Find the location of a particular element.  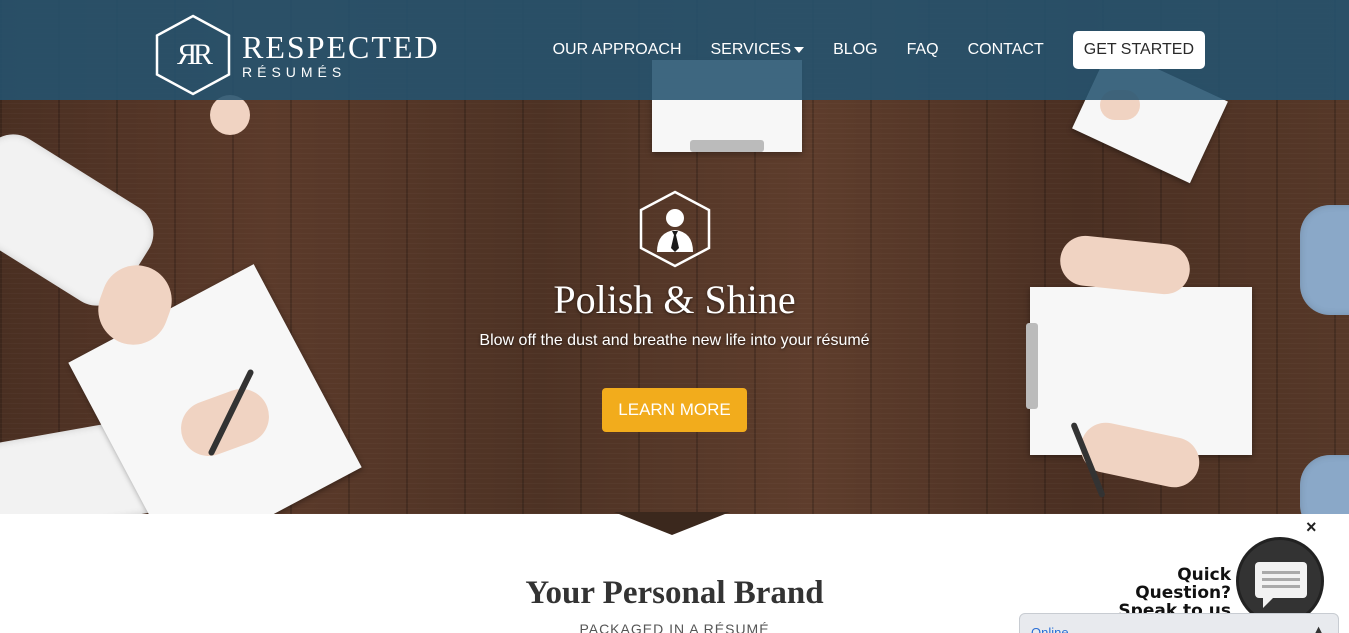

logo-name: RESPECTED is located at coordinates (341, 46).